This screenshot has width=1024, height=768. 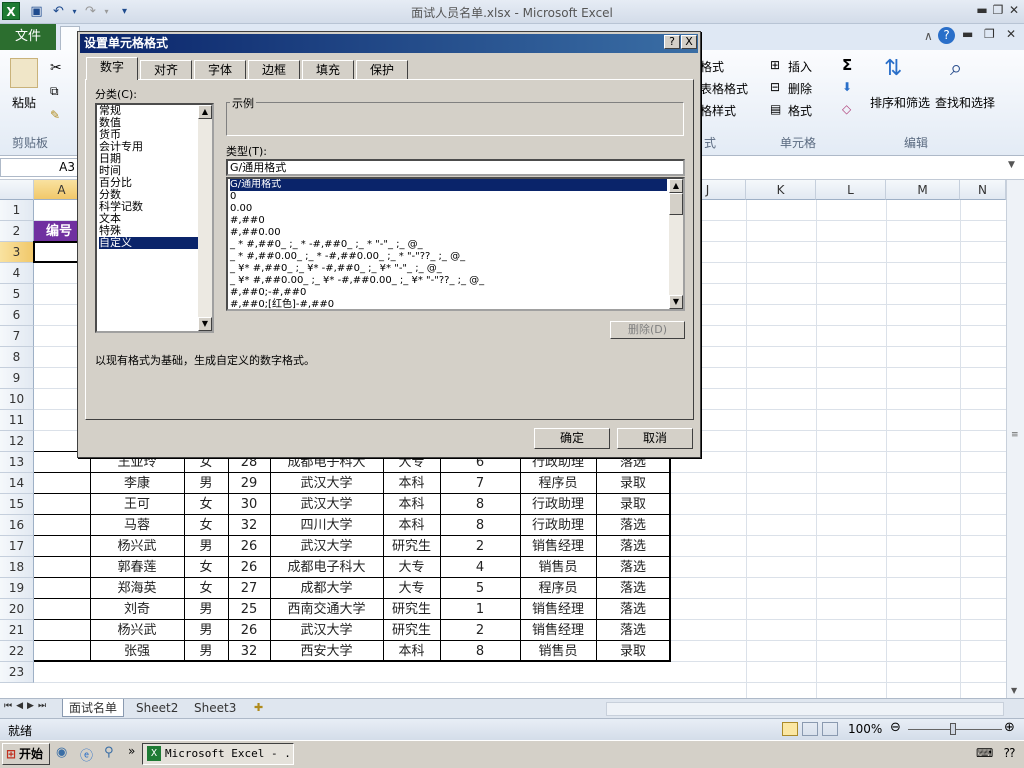 What do you see at coordinates (93, 708) in the screenshot?
I see `sheet-tab-1: 面试名单` at bounding box center [93, 708].